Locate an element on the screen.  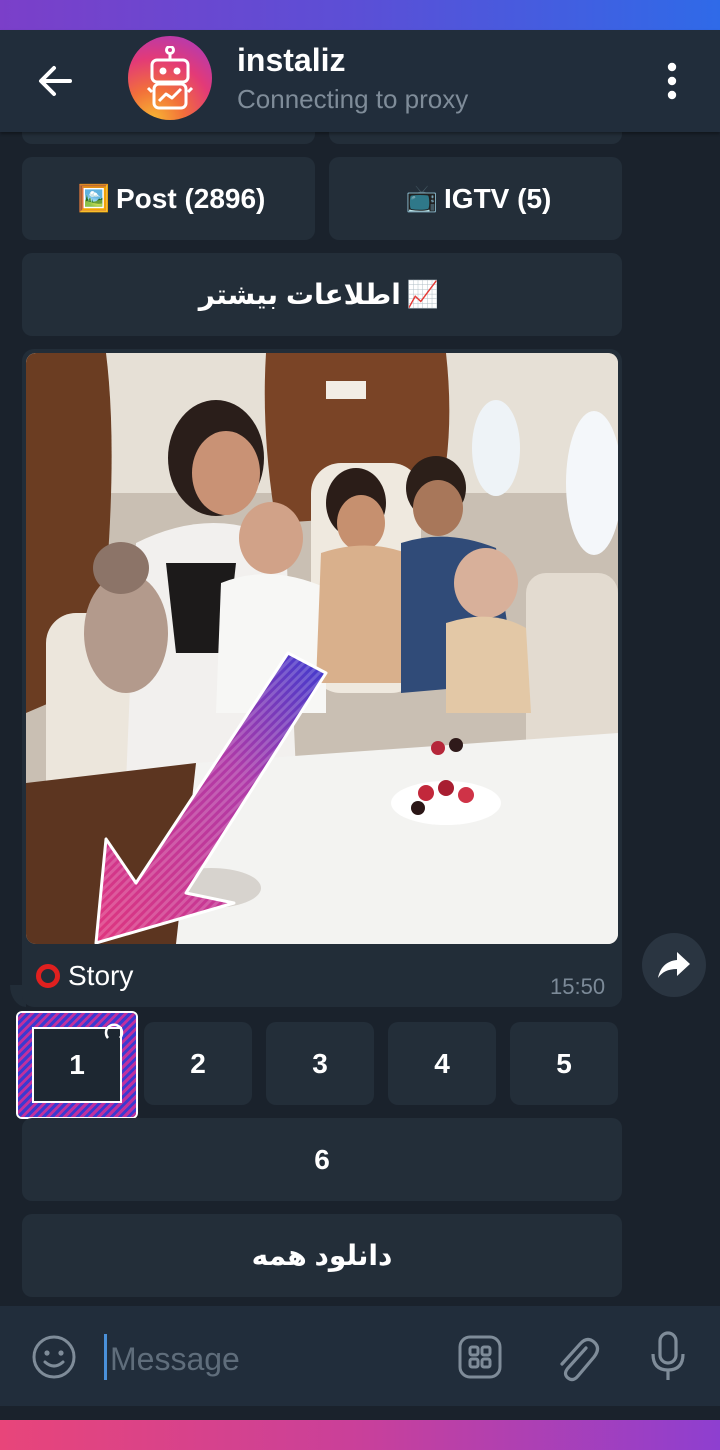
caption-text: Story is located at coordinates (101, 975).